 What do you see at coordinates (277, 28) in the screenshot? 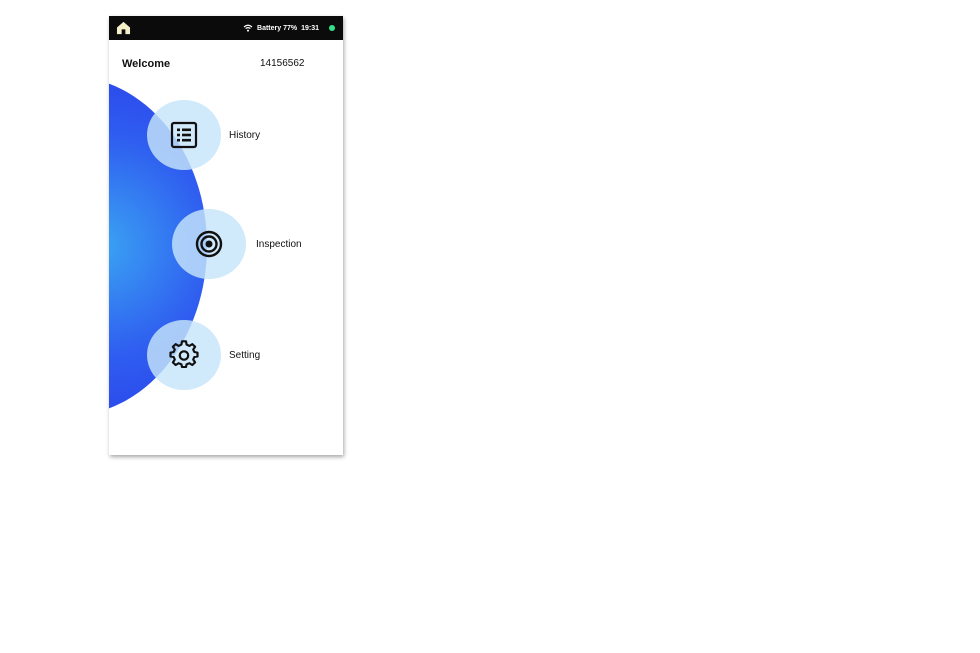
I see `battery-label: Battery 77%` at bounding box center [277, 28].